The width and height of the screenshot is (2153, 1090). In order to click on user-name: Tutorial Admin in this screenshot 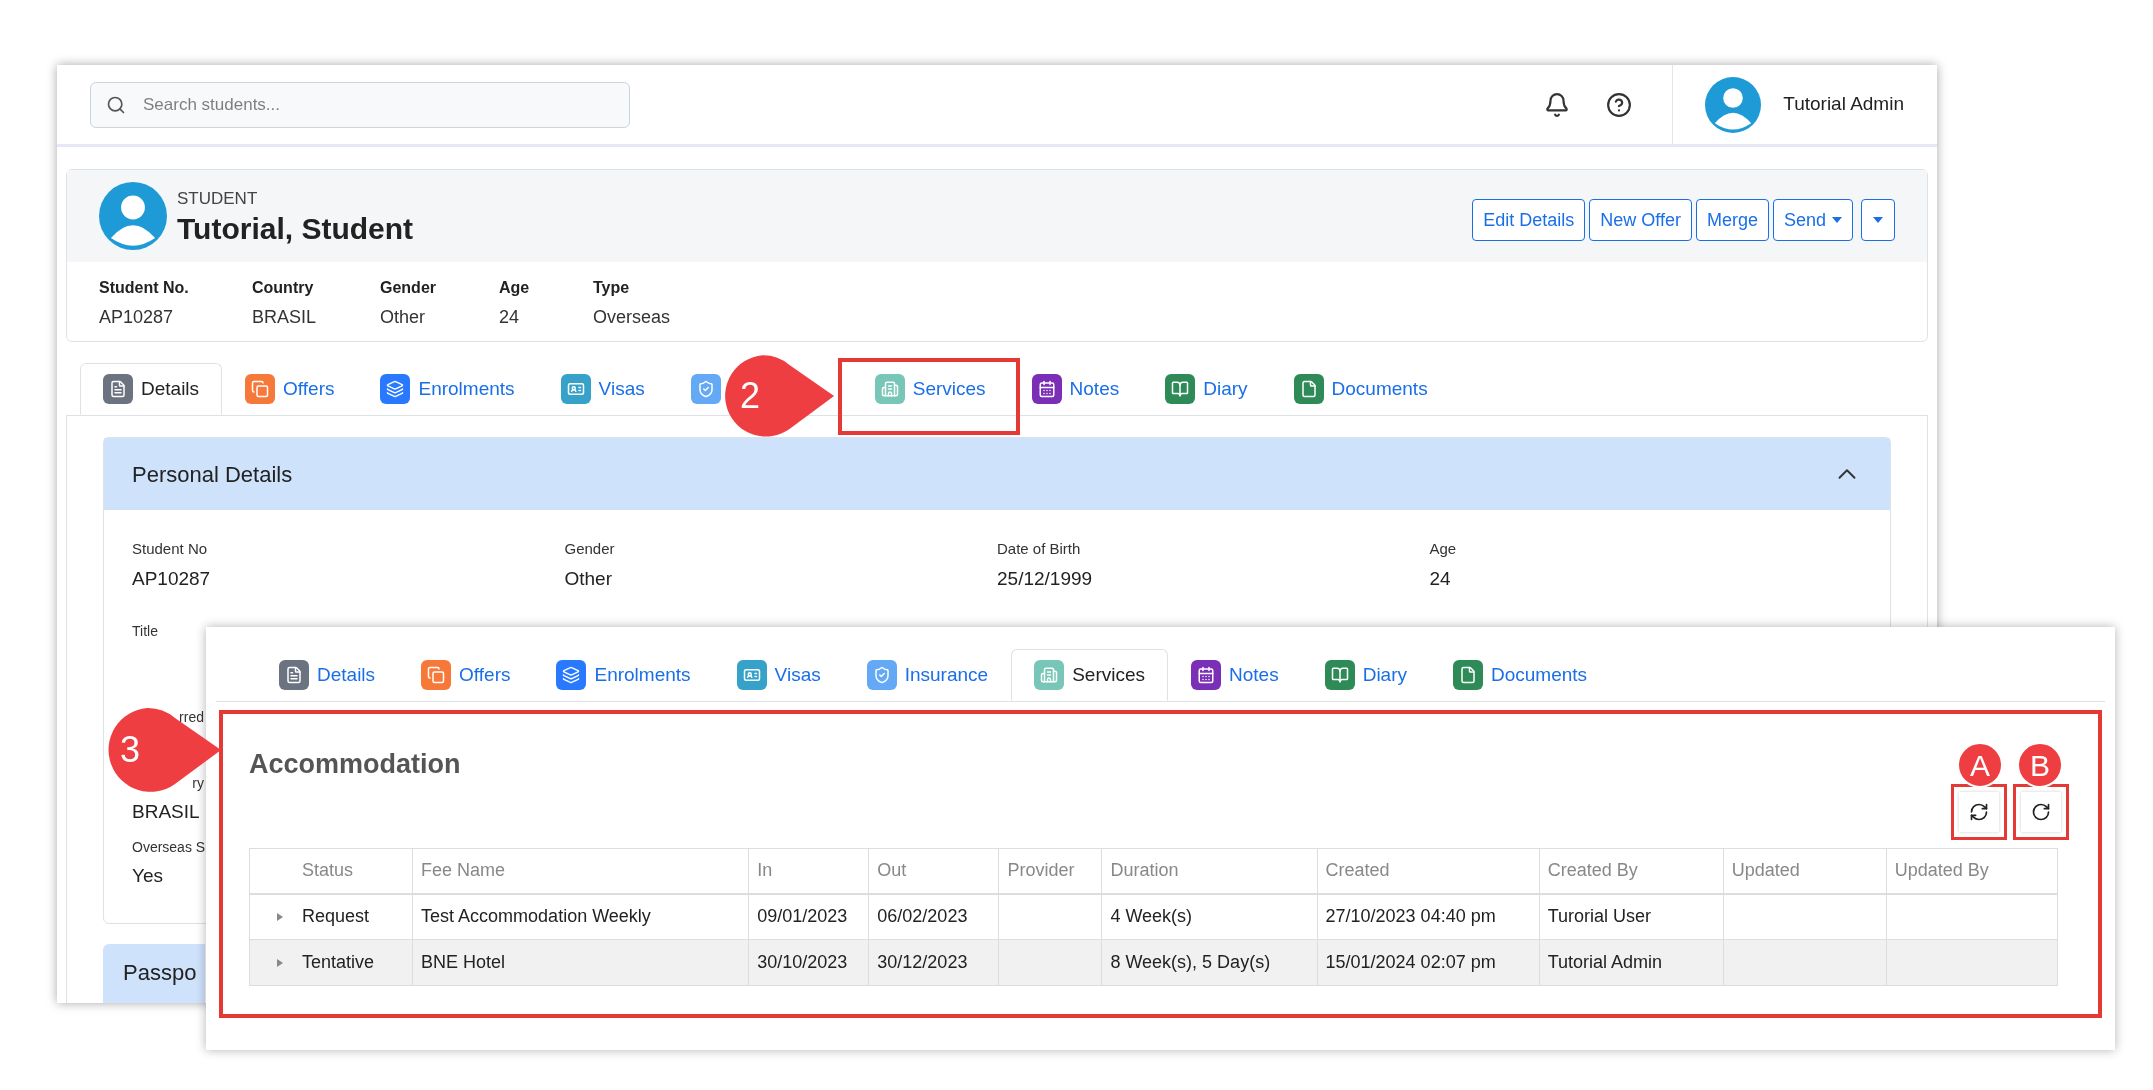, I will do `click(1843, 104)`.